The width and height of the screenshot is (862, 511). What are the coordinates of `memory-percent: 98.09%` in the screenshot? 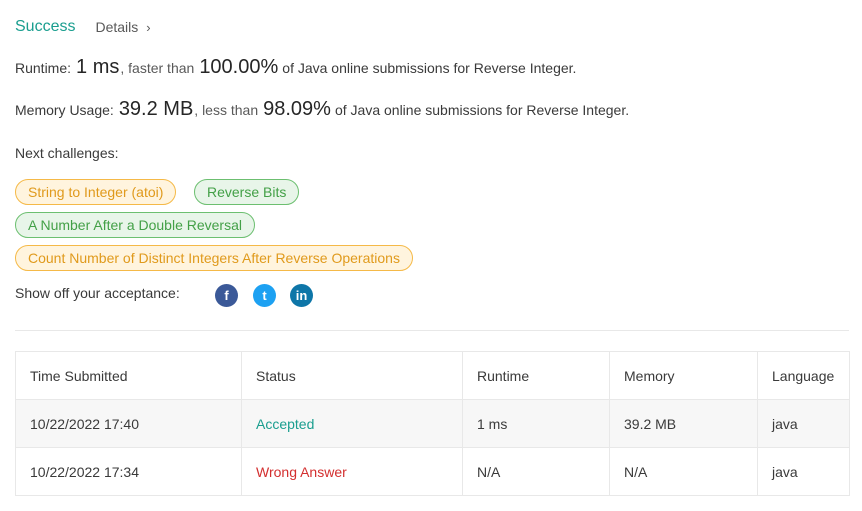 It's located at (297, 109).